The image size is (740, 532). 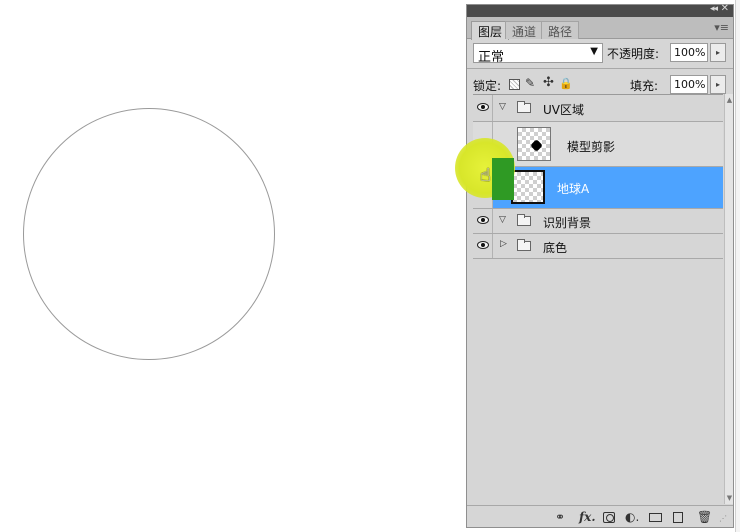 I want to click on layer-name: 模型剪影, so click(x=591, y=147).